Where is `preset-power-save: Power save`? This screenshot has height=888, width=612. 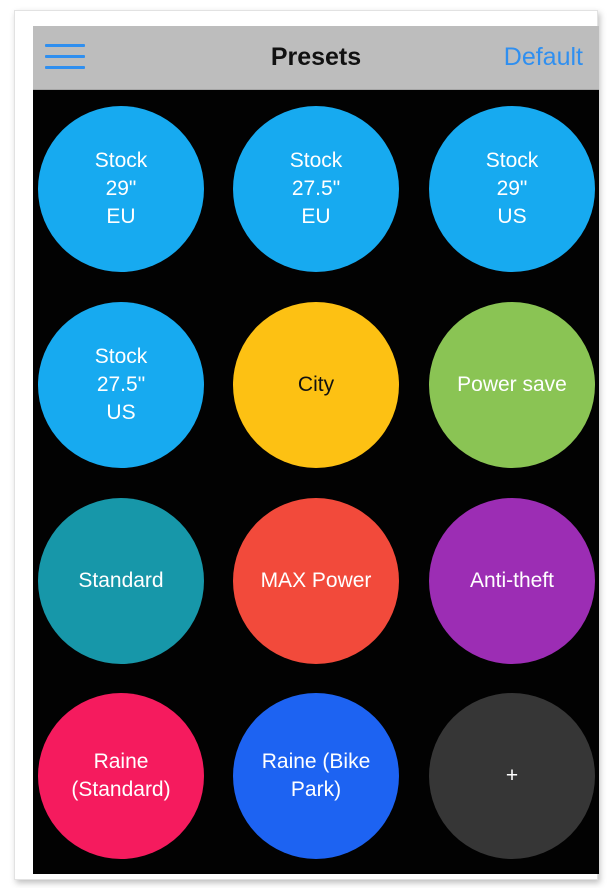 preset-power-save: Power save is located at coordinates (512, 385).